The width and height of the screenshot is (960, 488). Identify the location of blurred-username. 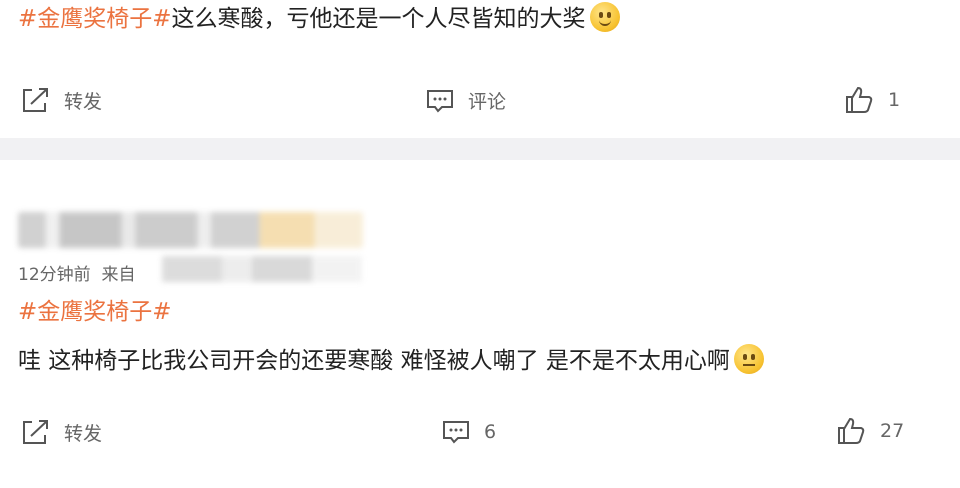
(190, 230).